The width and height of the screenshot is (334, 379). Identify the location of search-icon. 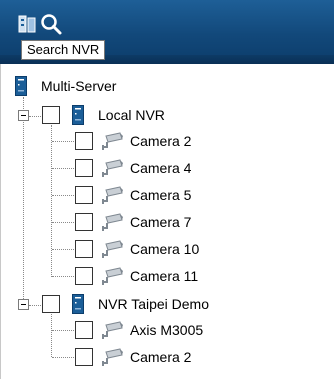
(51, 25).